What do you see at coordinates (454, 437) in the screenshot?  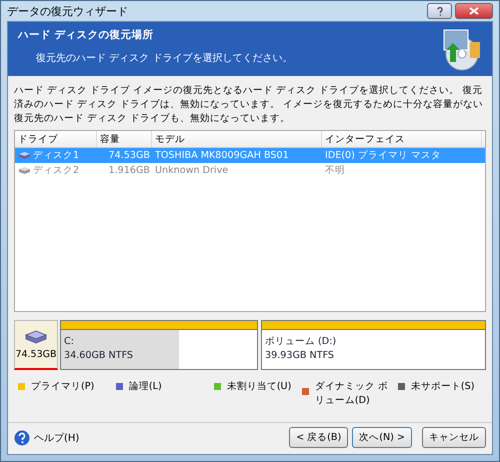 I see `cancel-button: キャンセル` at bounding box center [454, 437].